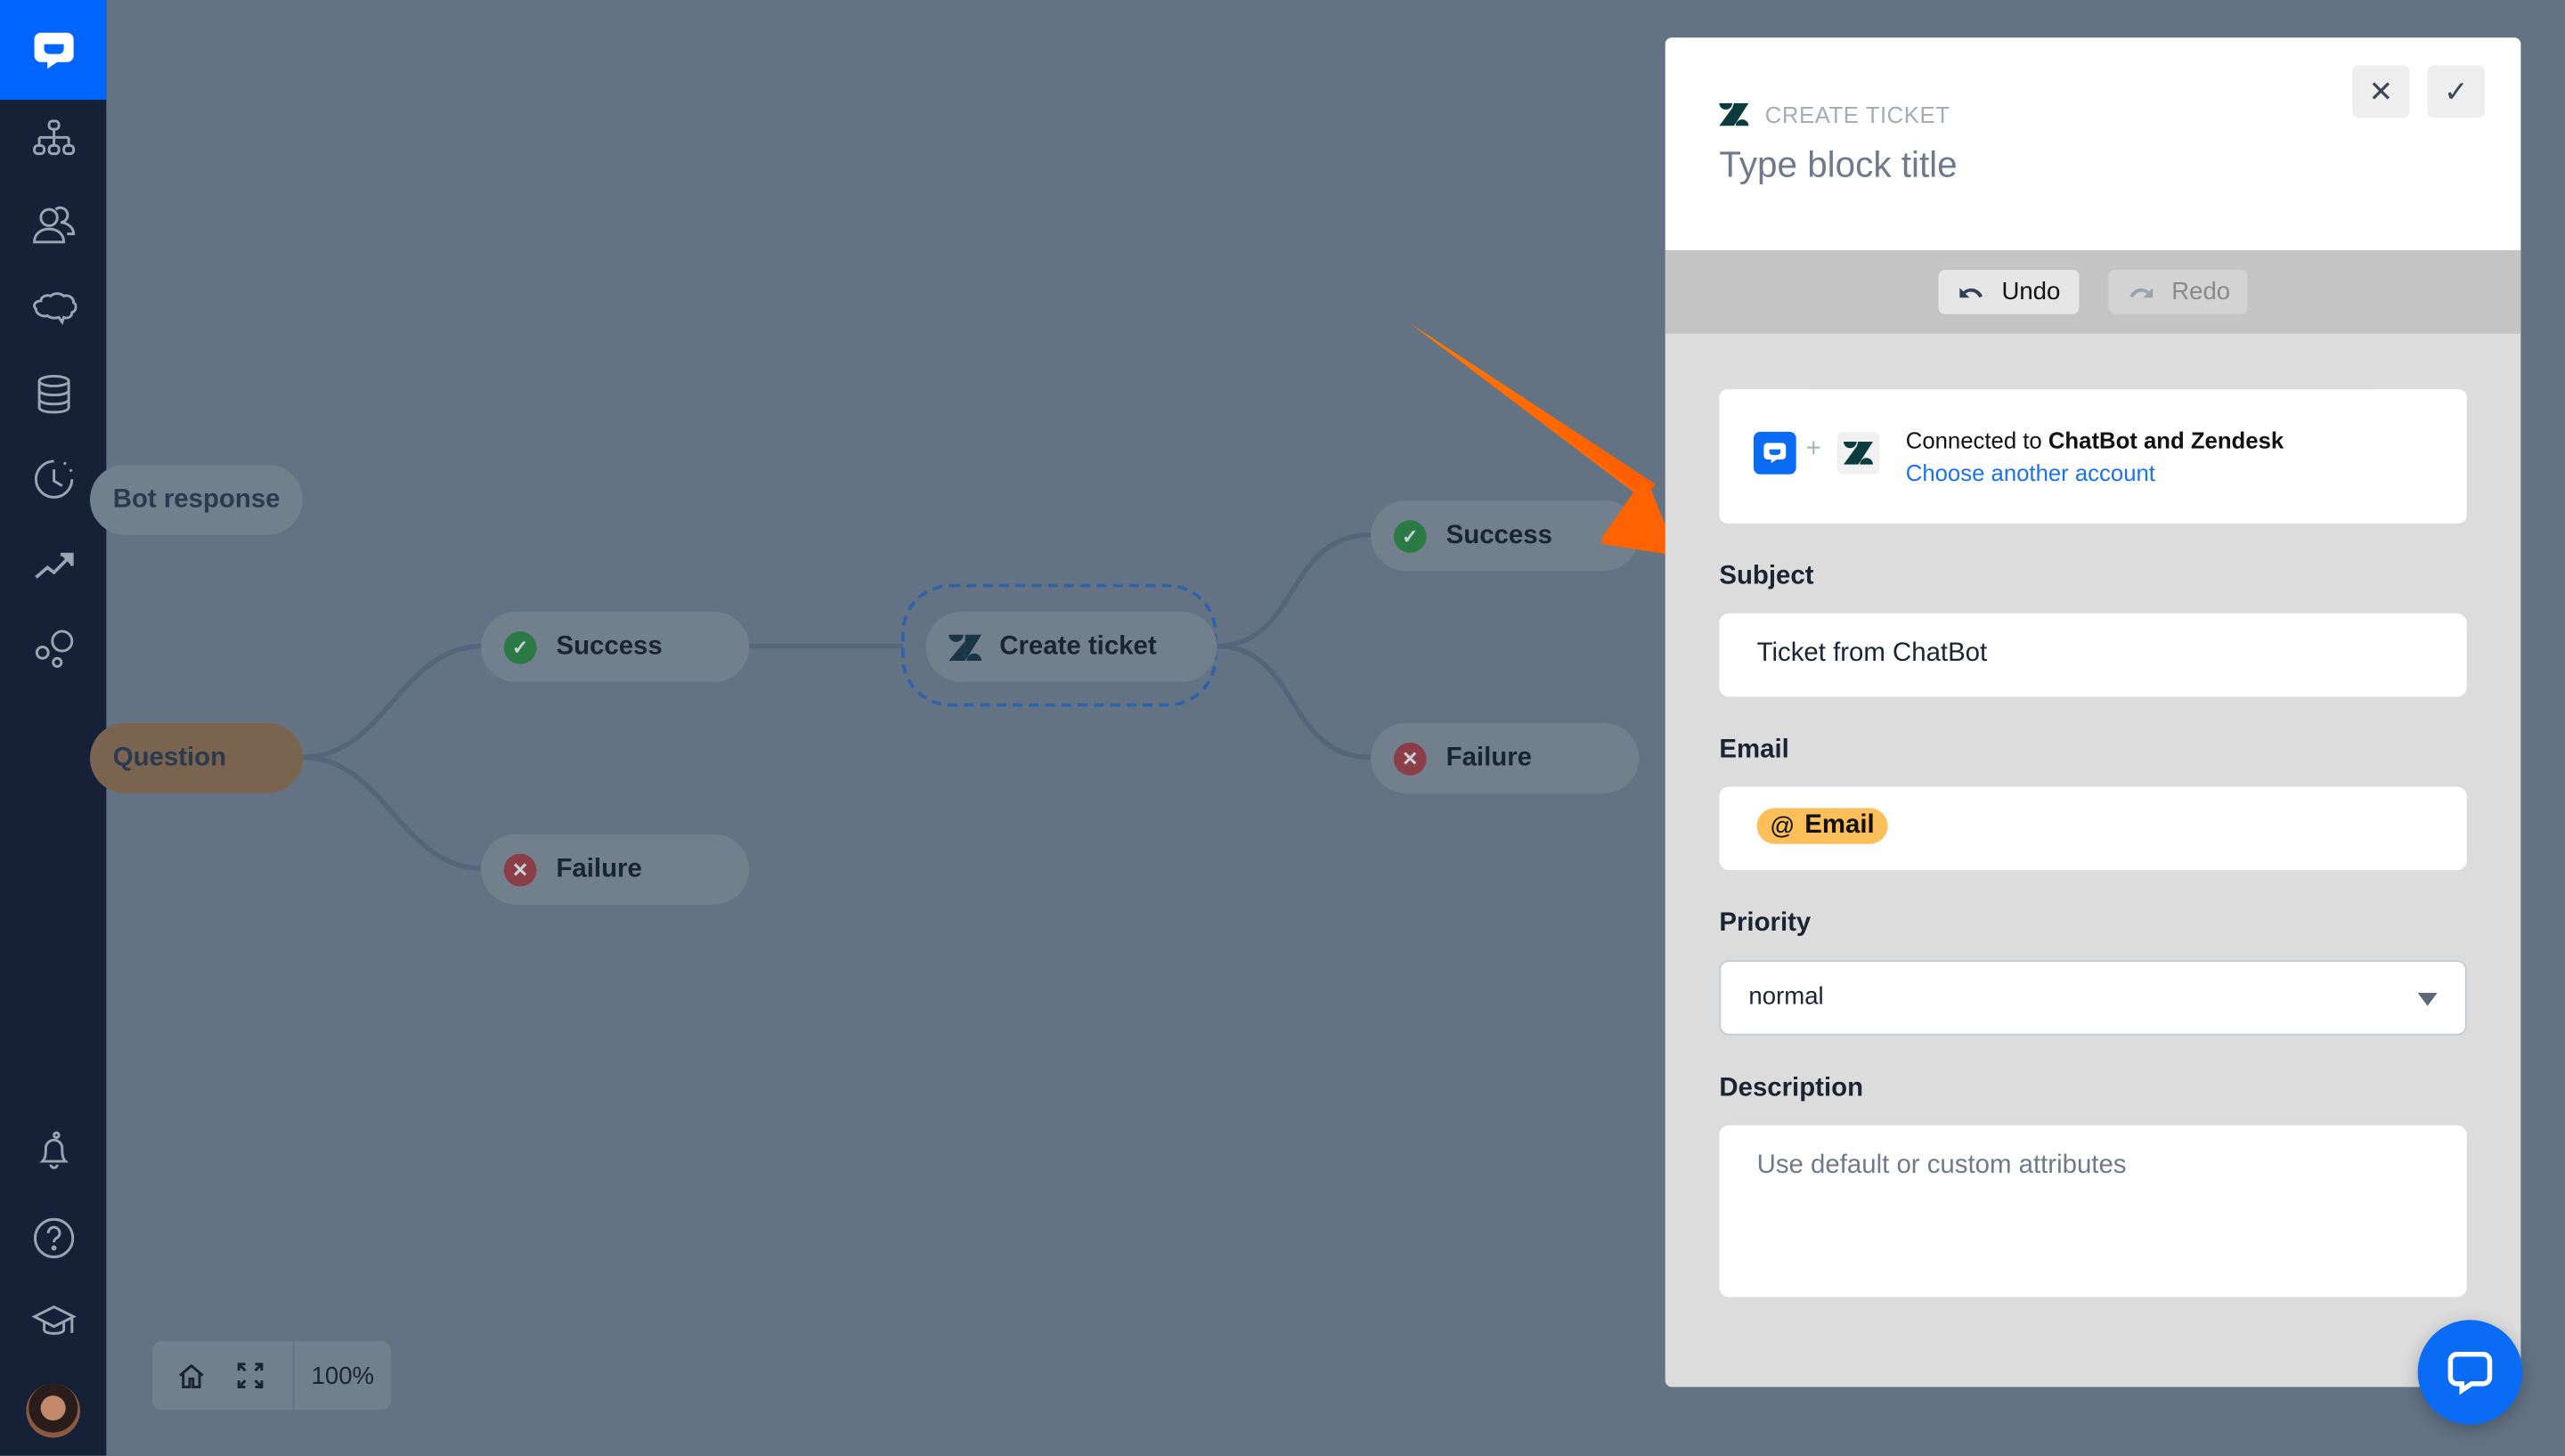  What do you see at coordinates (2093, 655) in the screenshot?
I see `subject-input: Ticket from ChatBot` at bounding box center [2093, 655].